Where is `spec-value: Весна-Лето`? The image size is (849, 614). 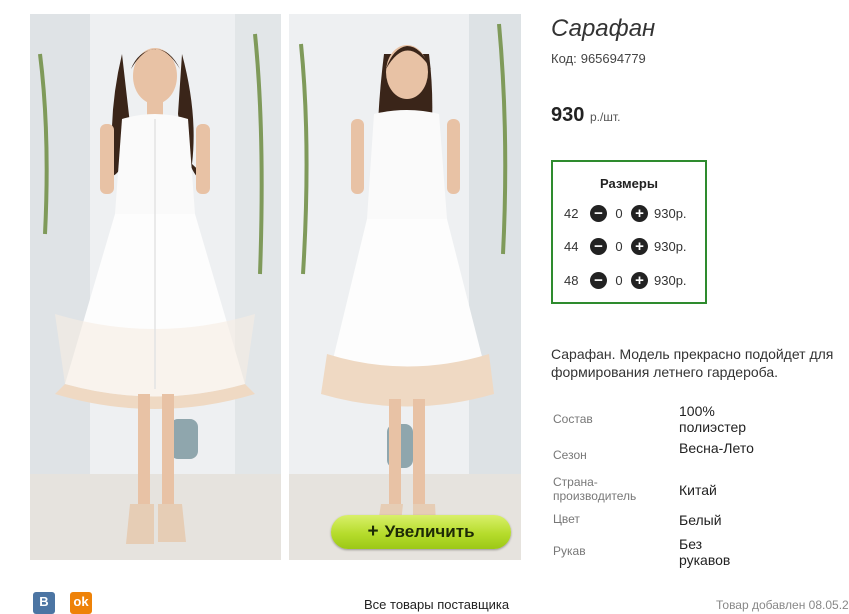
spec-value: Весна-Лето is located at coordinates (716, 448).